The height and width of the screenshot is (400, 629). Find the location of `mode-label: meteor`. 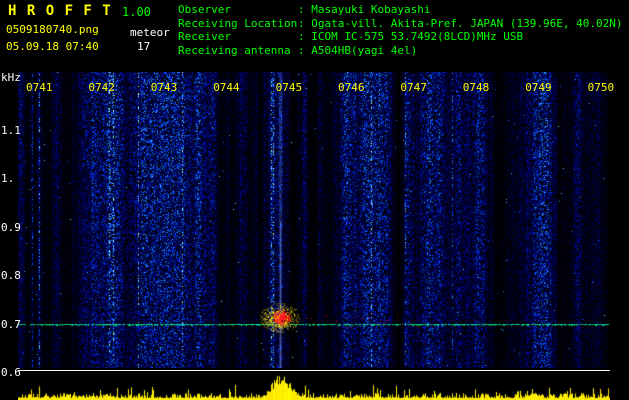

mode-label: meteor is located at coordinates (150, 32).